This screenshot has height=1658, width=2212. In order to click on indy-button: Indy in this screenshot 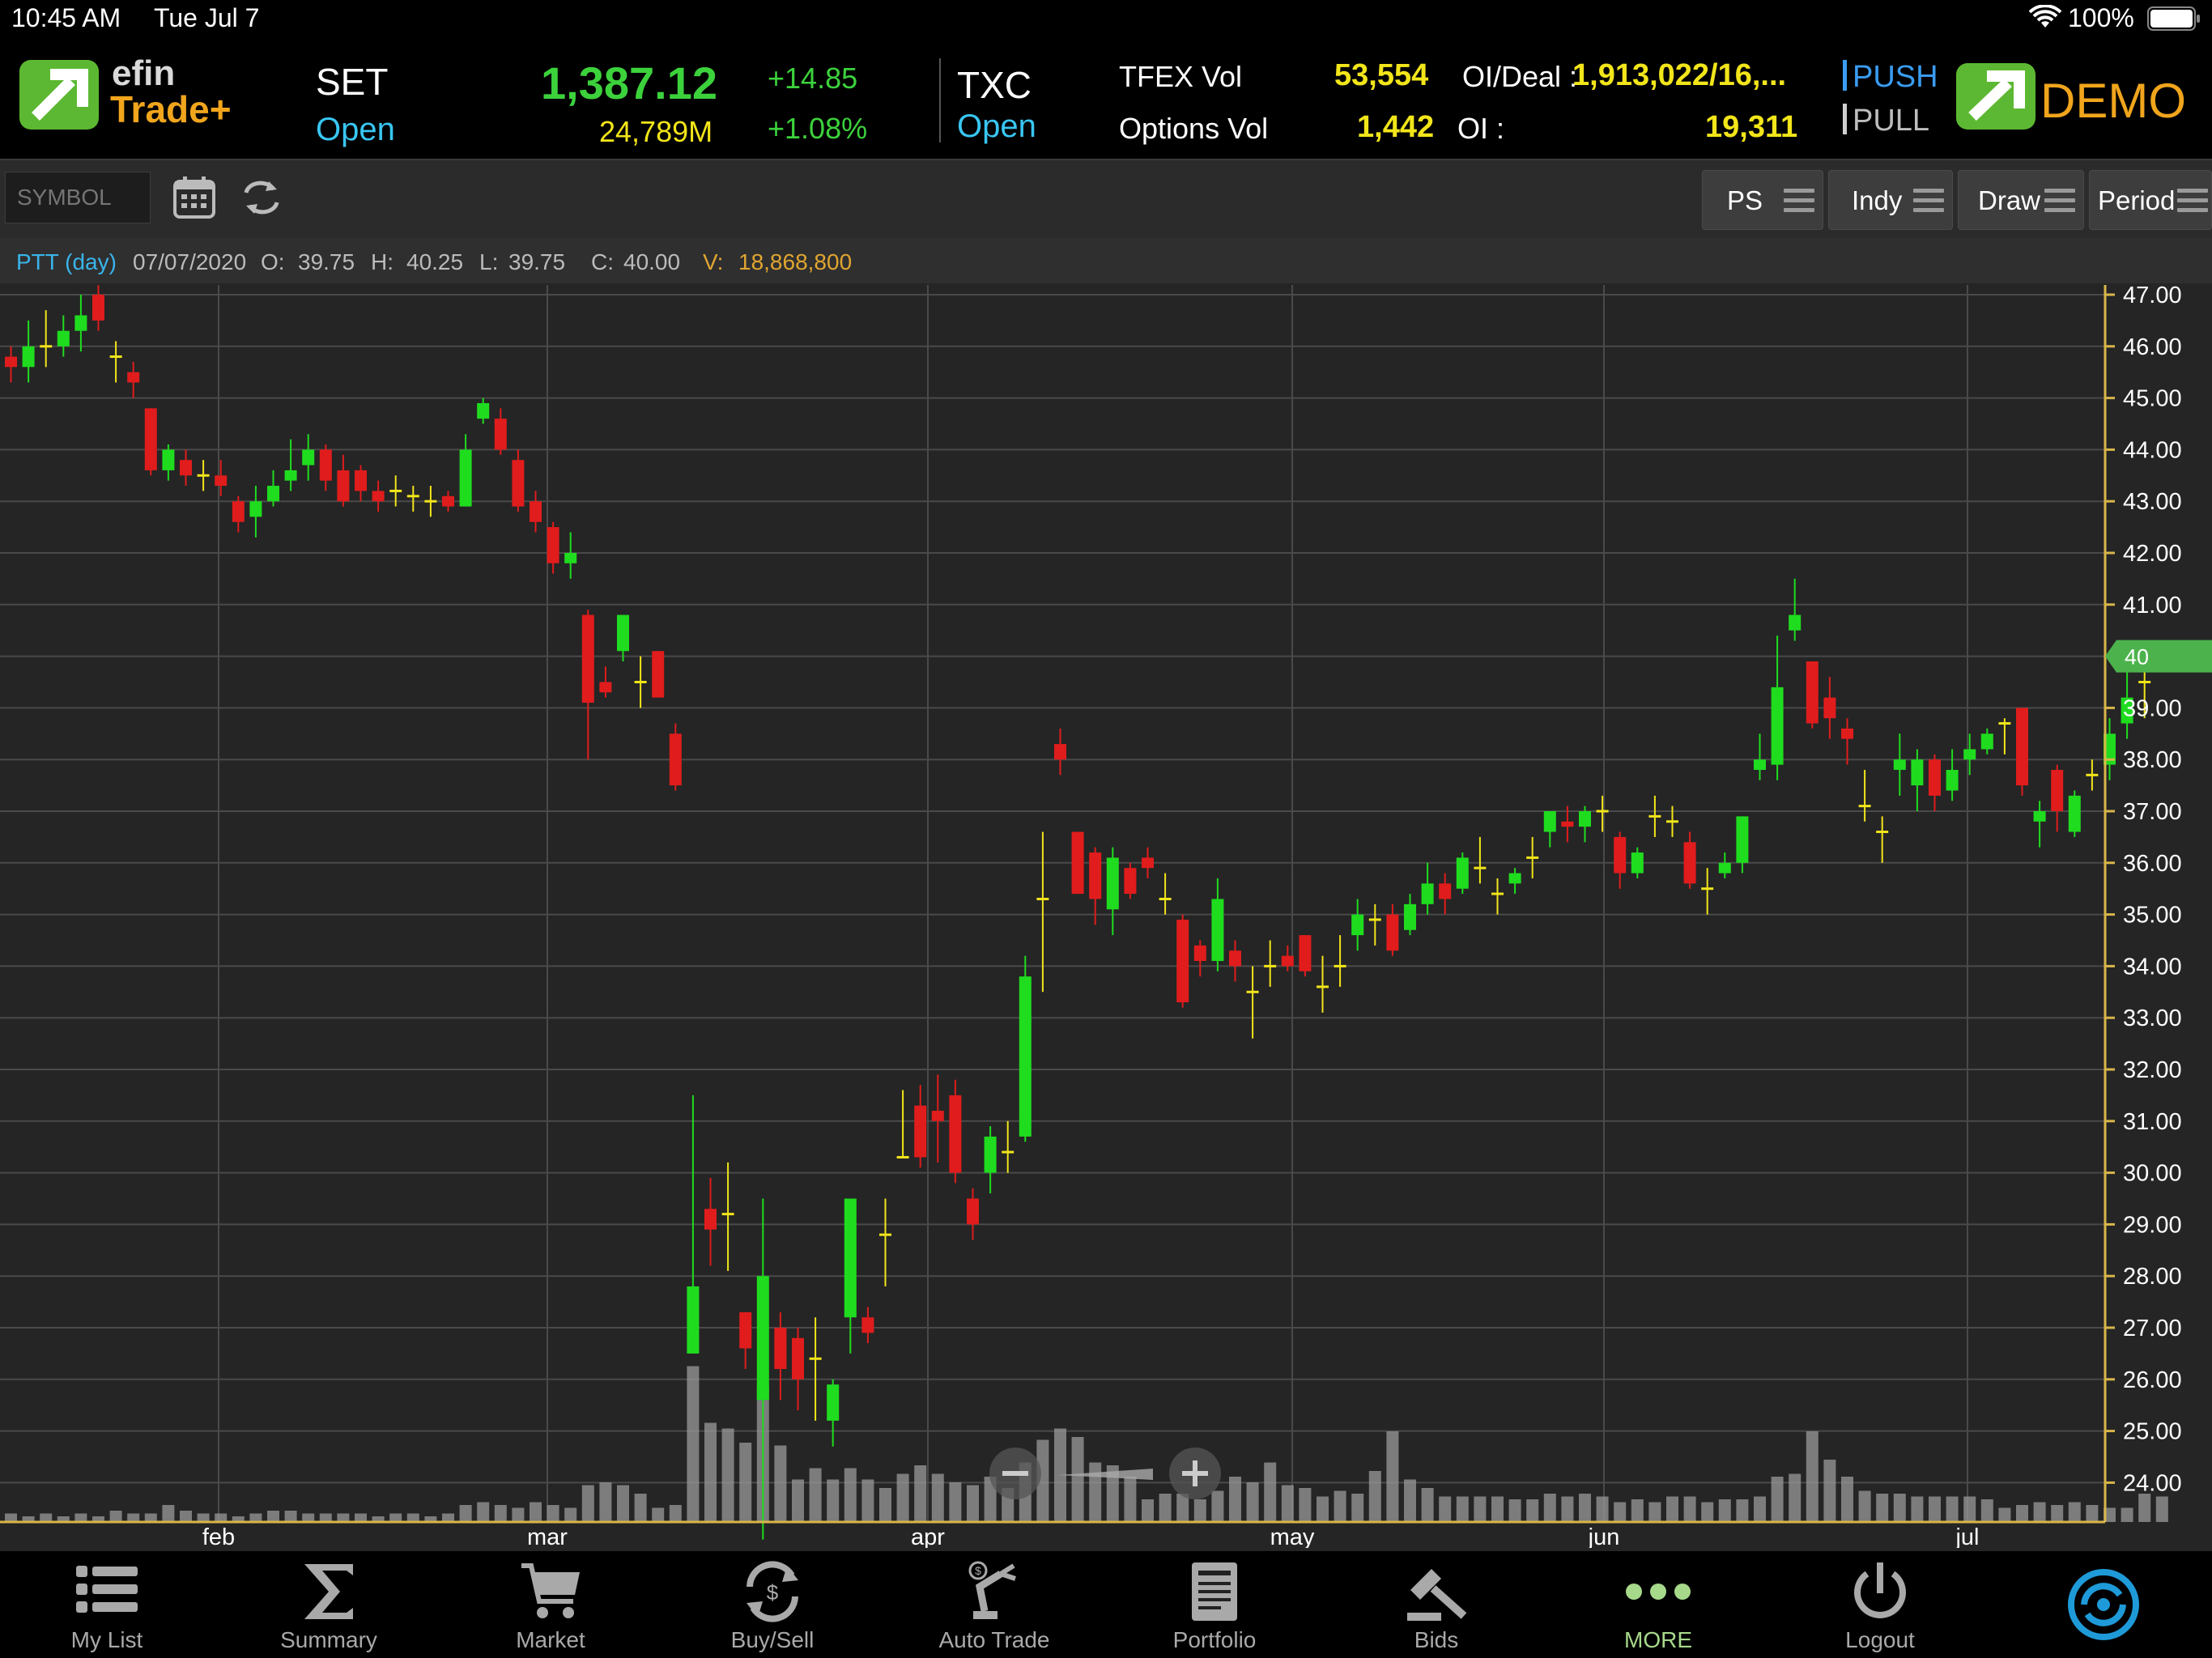, I will do `click(1891, 200)`.